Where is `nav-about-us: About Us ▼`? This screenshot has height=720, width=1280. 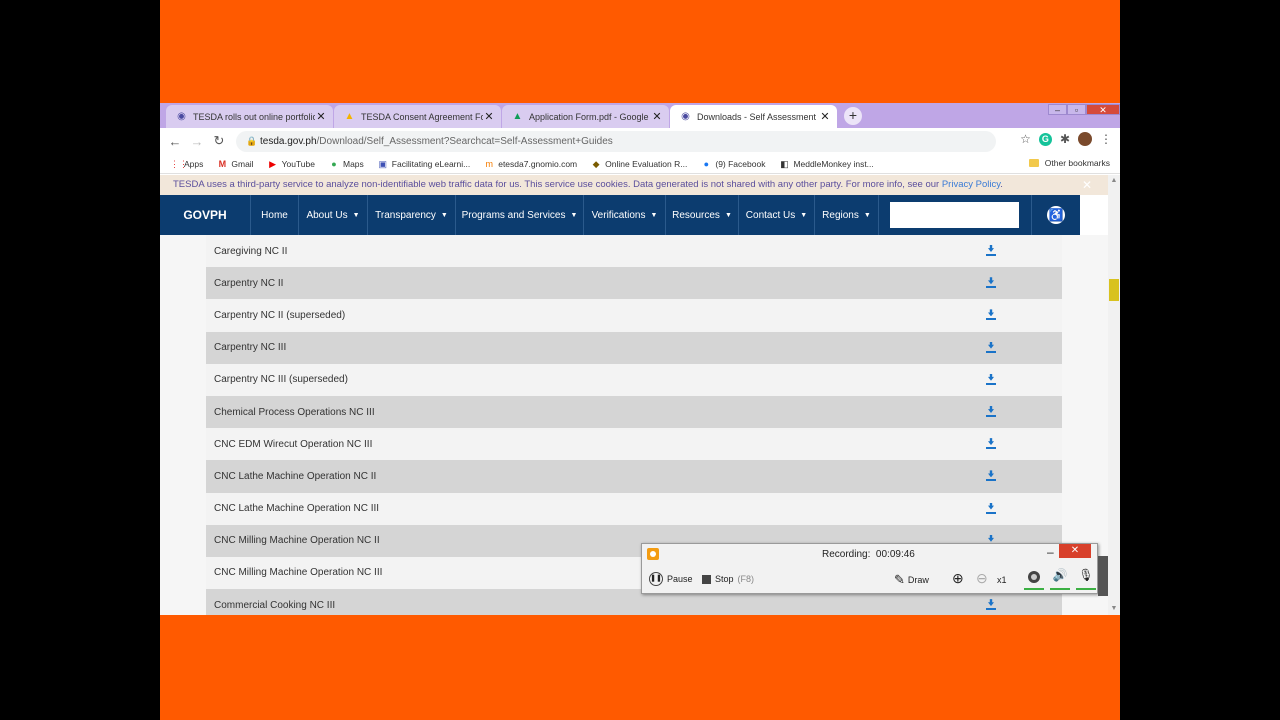
nav-about-us: About Us ▼ is located at coordinates (333, 215).